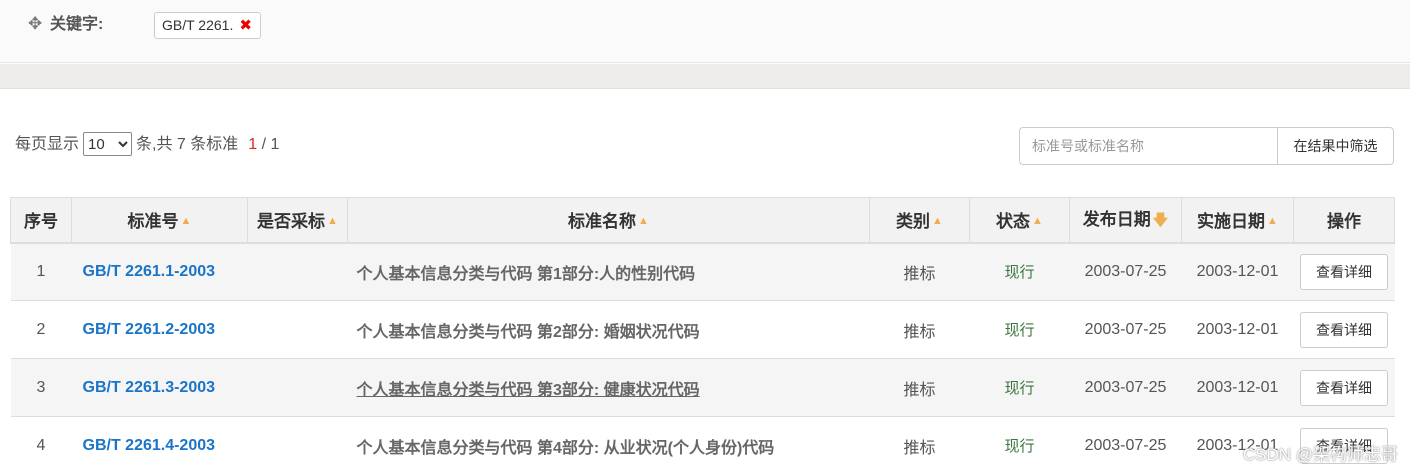  I want to click on col-code: 标准号 ▲, so click(159, 220).